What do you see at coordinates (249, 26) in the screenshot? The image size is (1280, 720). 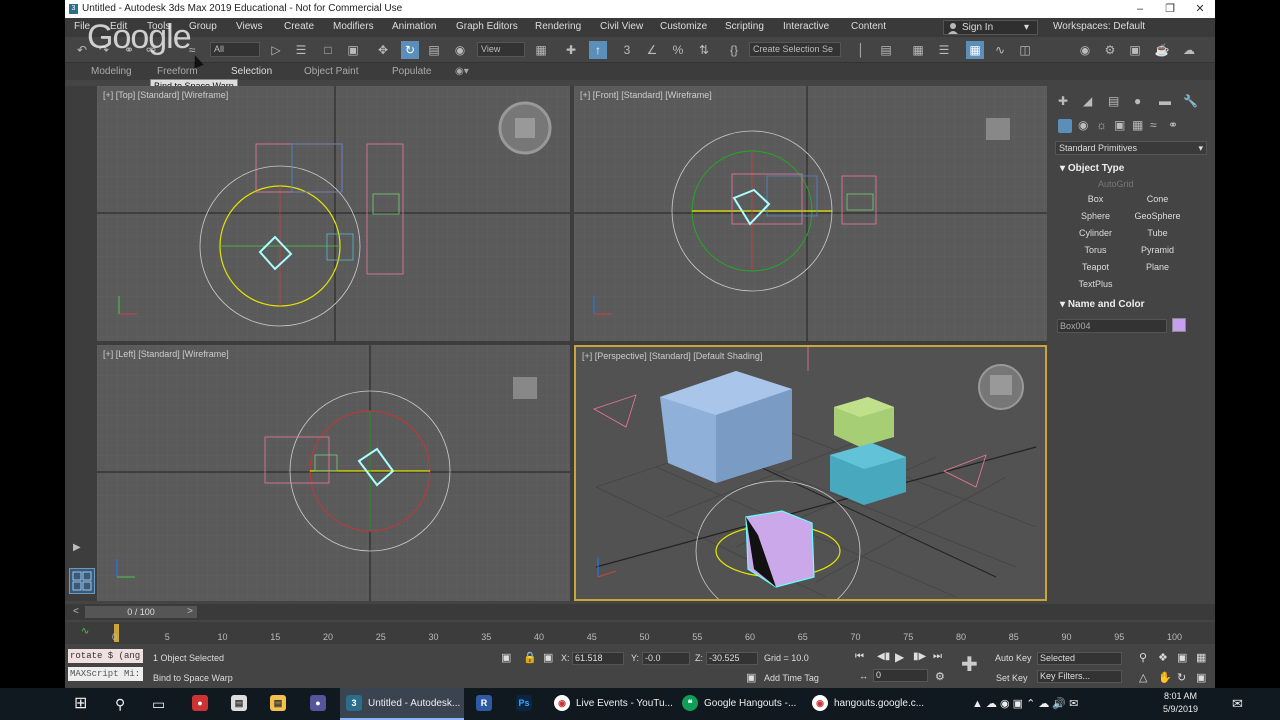 I see `menu-views: Views` at bounding box center [249, 26].